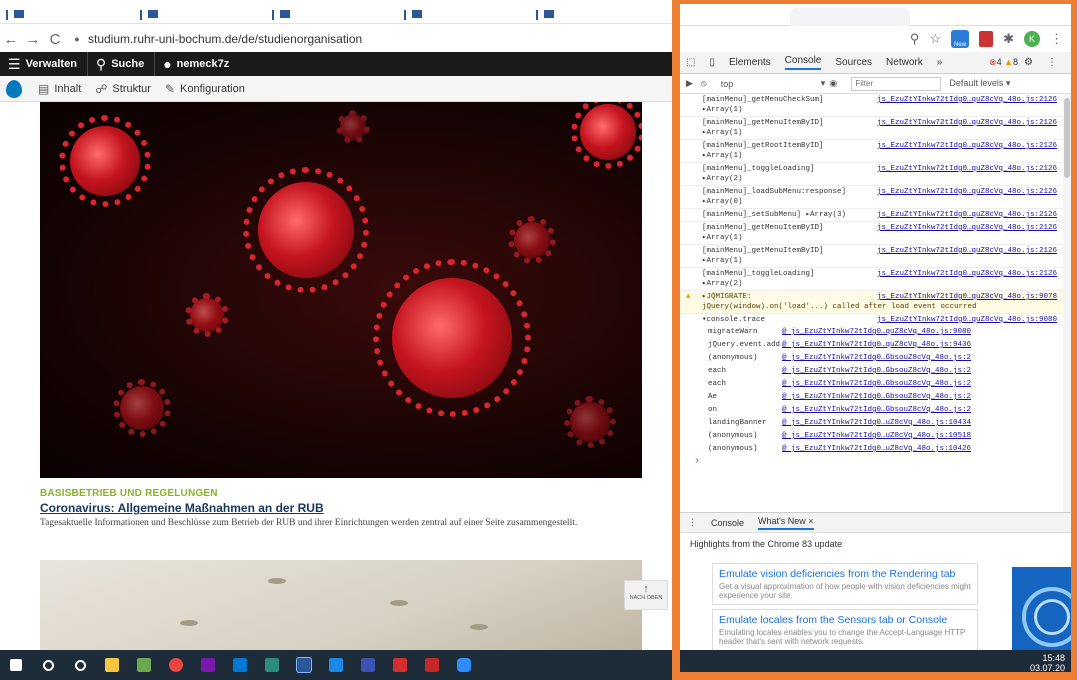  I want to click on tab-network: Network, so click(904, 62).